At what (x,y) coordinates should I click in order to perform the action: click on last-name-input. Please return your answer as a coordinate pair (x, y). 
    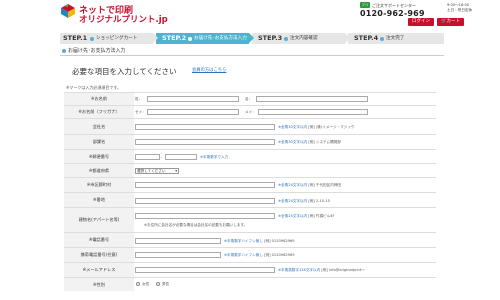
    Looking at the image, I should click on (193, 99).